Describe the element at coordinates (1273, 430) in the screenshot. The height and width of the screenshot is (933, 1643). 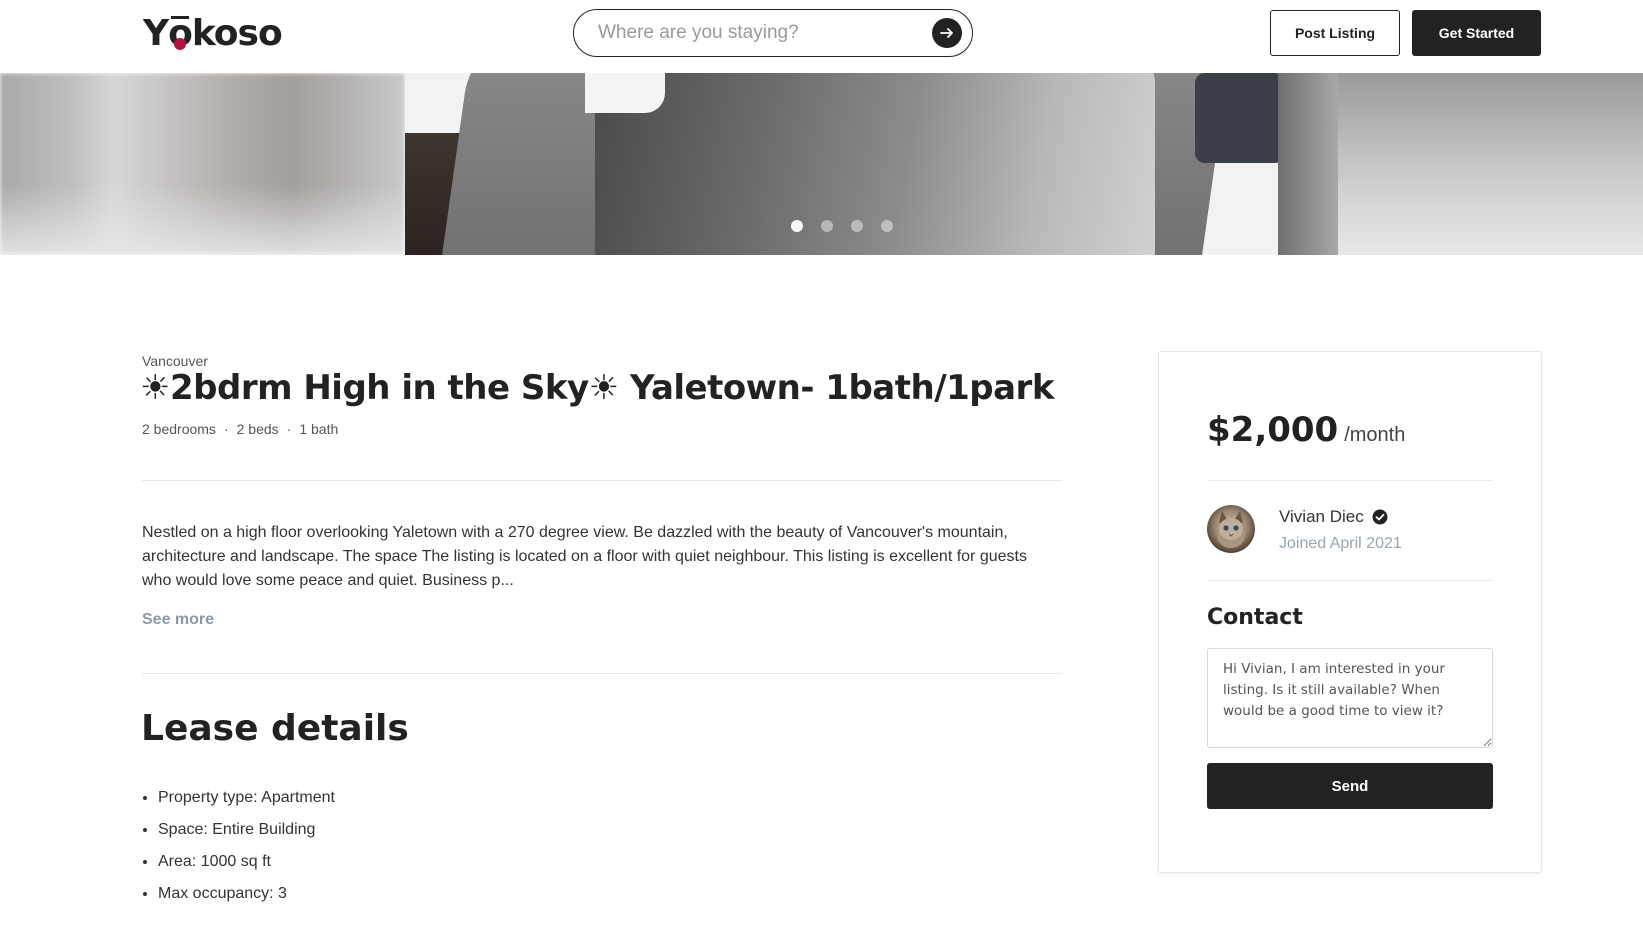
I see `price-amount: $2,000` at that location.